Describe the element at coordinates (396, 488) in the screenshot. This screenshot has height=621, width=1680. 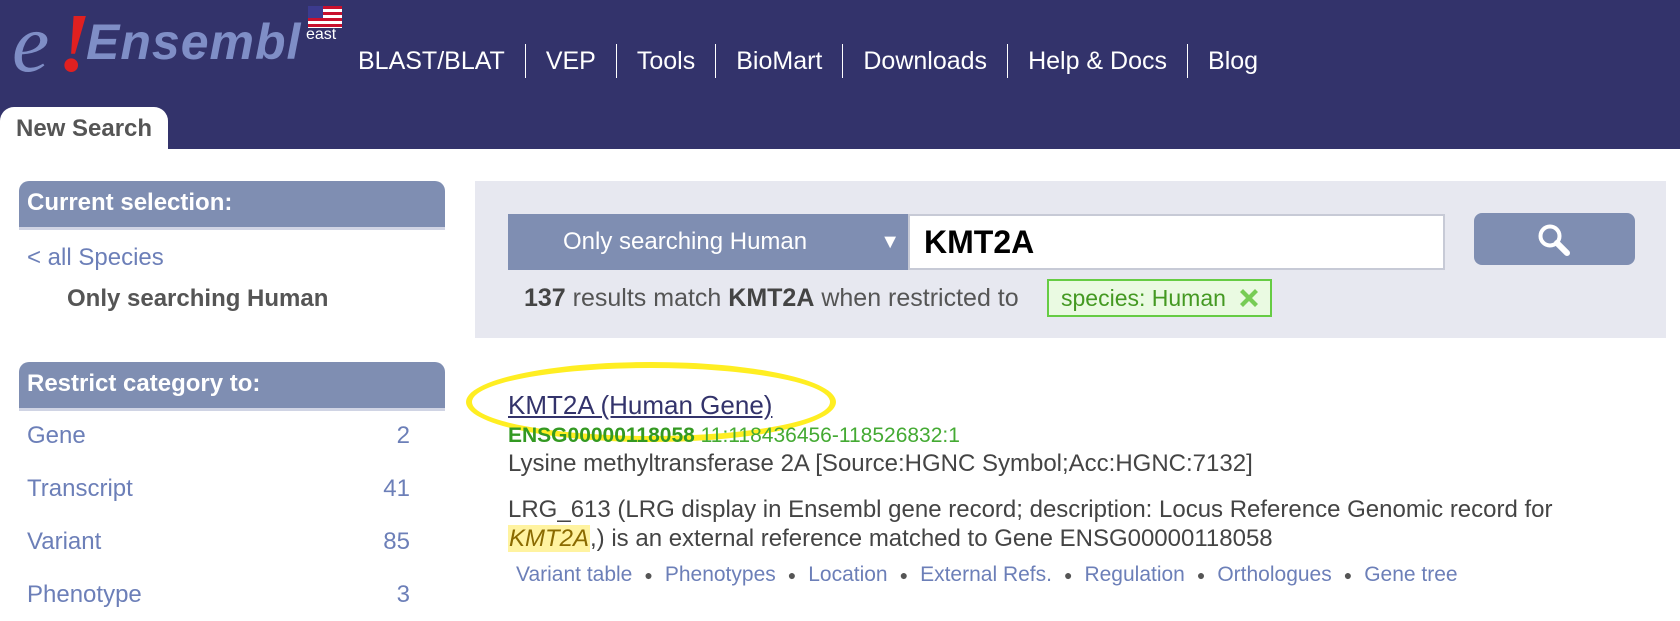
I see `category-count: 41` at that location.